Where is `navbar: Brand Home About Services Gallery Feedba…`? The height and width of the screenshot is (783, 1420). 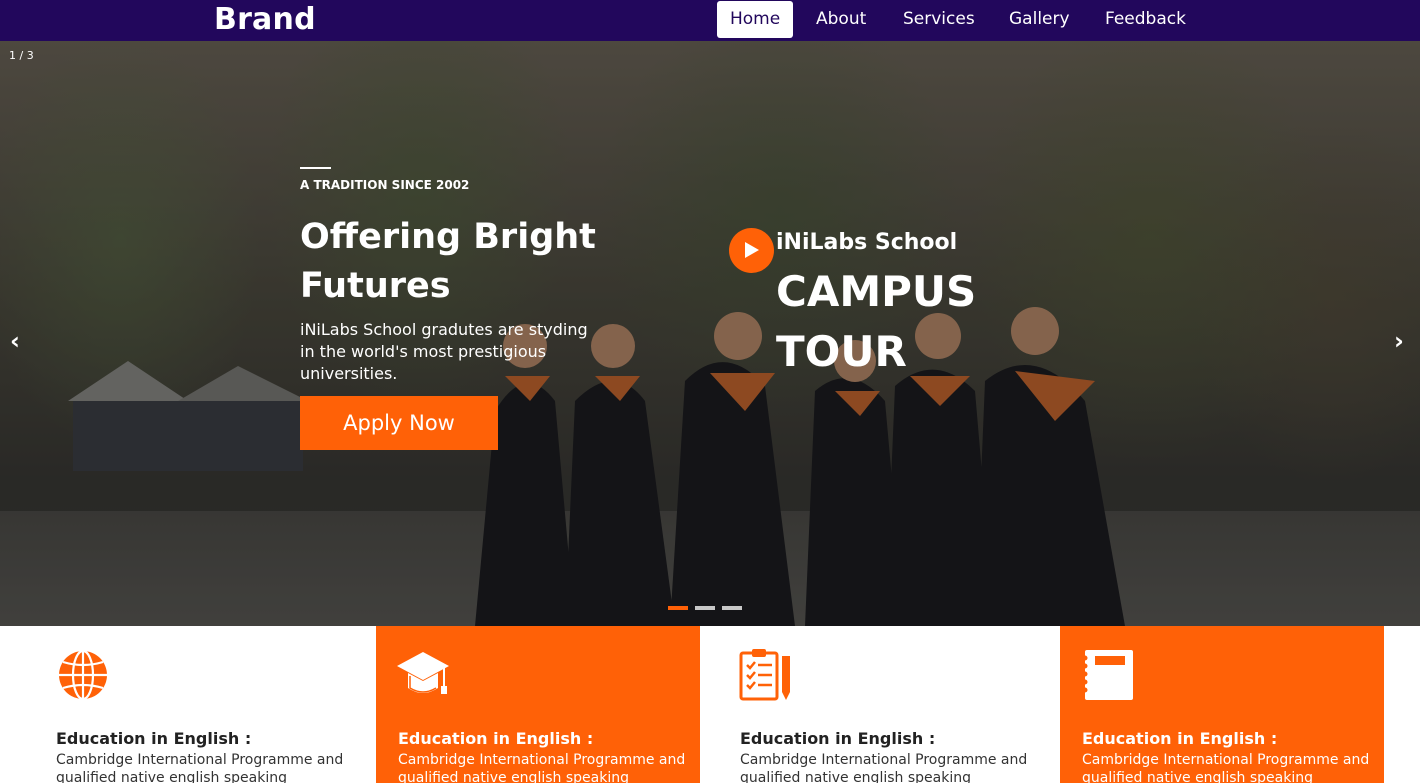 navbar: Brand Home About Services Gallery Feedba… is located at coordinates (710, 20).